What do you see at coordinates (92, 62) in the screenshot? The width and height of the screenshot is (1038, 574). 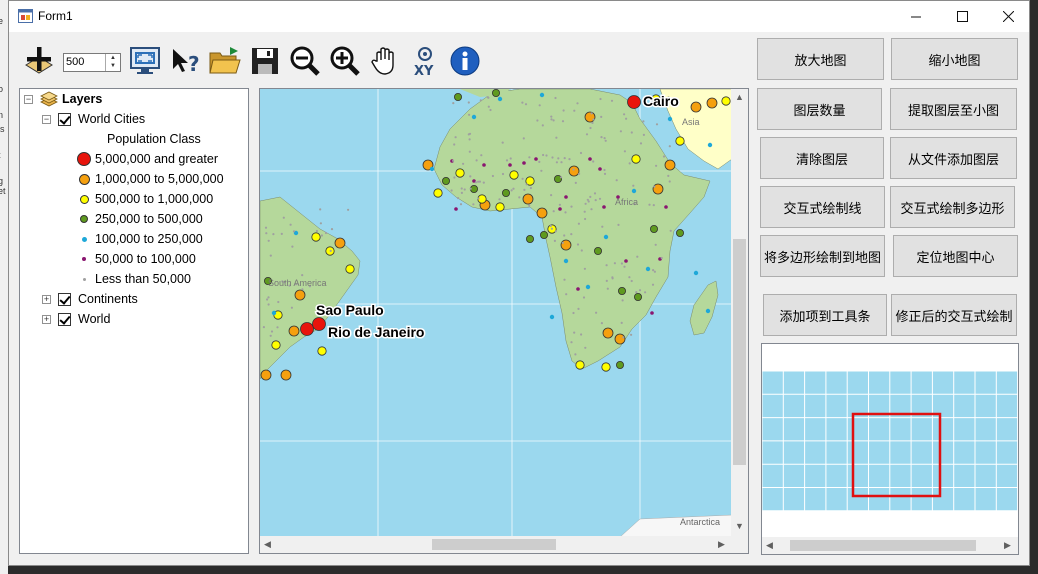 I see `zoom-scale-input: 500 ▲ ▼` at bounding box center [92, 62].